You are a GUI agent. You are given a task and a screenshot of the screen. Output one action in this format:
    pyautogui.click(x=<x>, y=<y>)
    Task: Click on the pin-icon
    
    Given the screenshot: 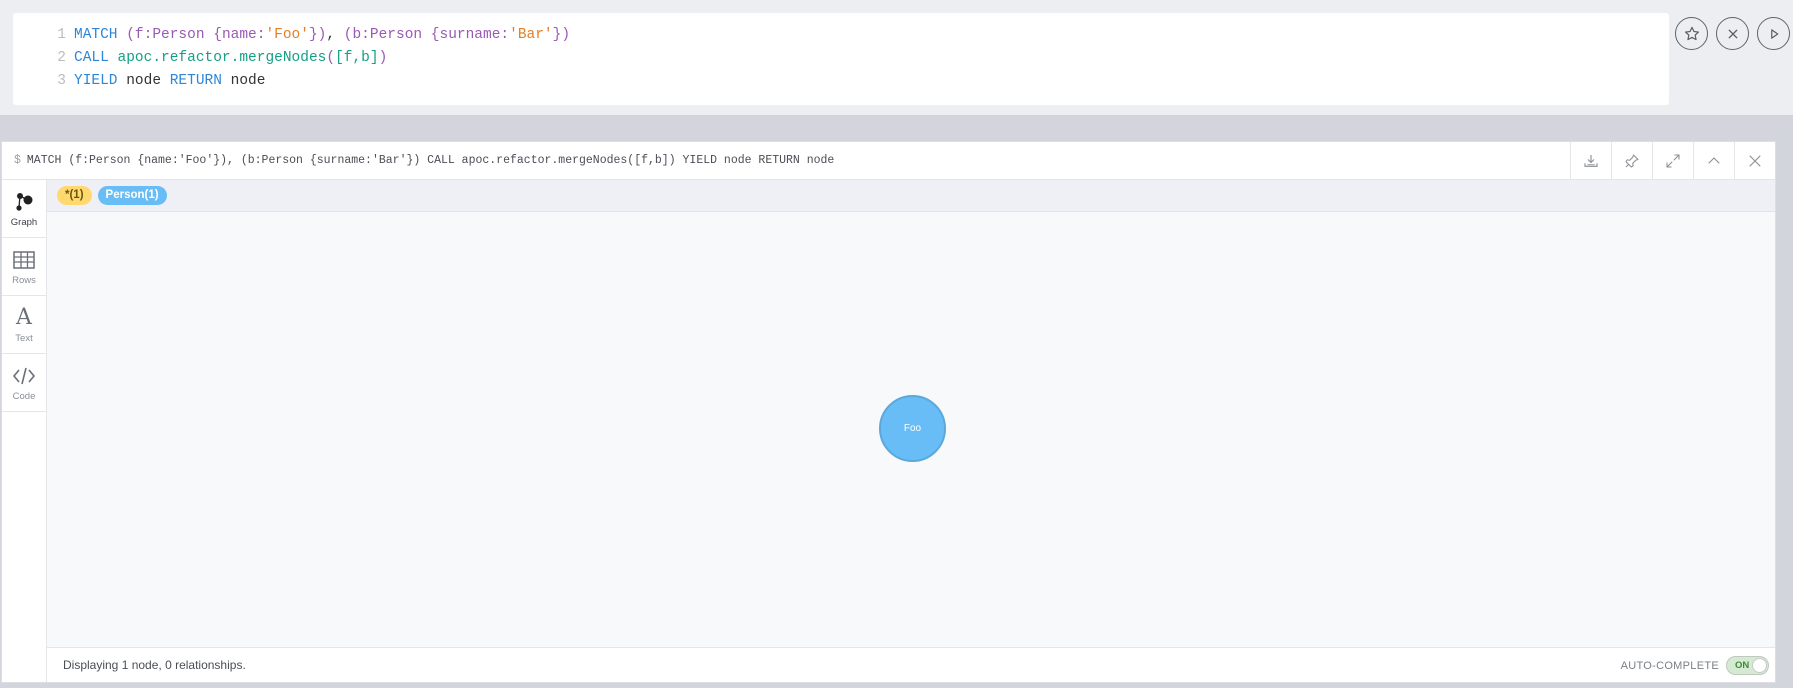 What is the action you would take?
    pyautogui.click(x=1632, y=161)
    